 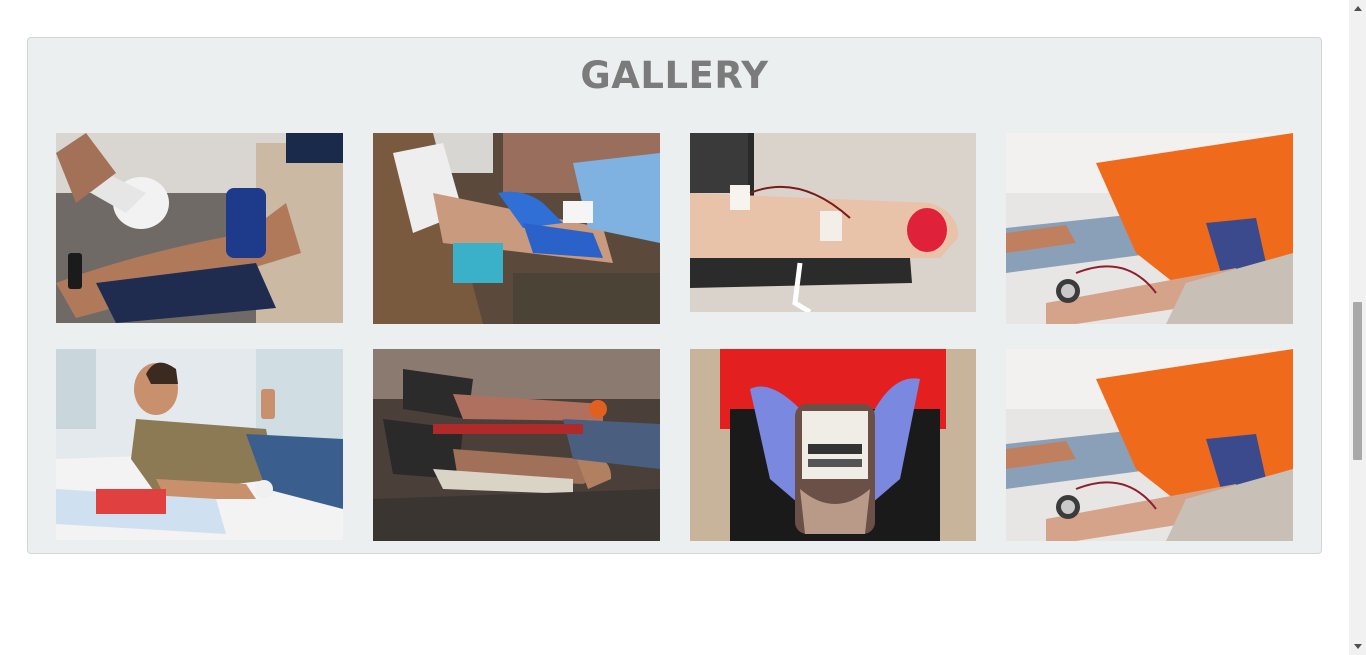 What do you see at coordinates (199, 228) in the screenshot?
I see `gallery-image-arm-tourniquet` at bounding box center [199, 228].